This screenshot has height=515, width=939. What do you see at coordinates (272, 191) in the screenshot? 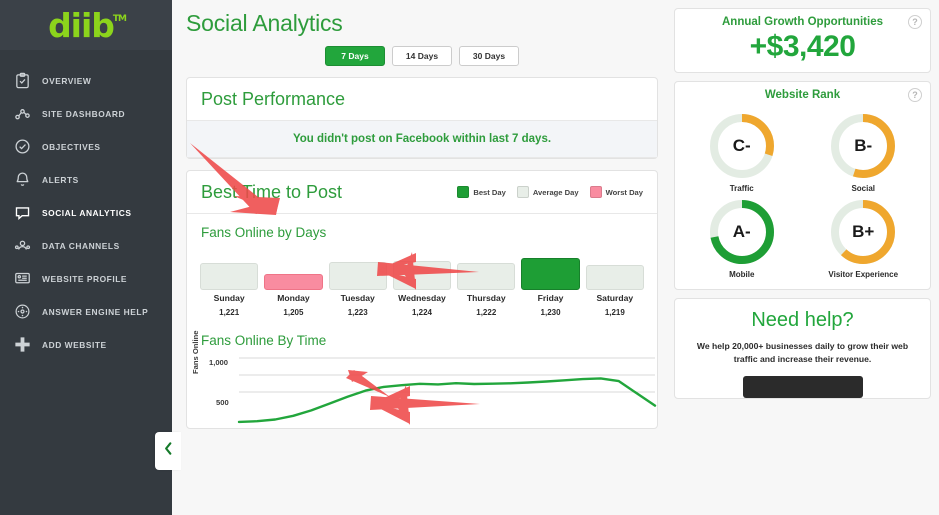
I see `best-time-title: Best Time to Post` at bounding box center [272, 191].